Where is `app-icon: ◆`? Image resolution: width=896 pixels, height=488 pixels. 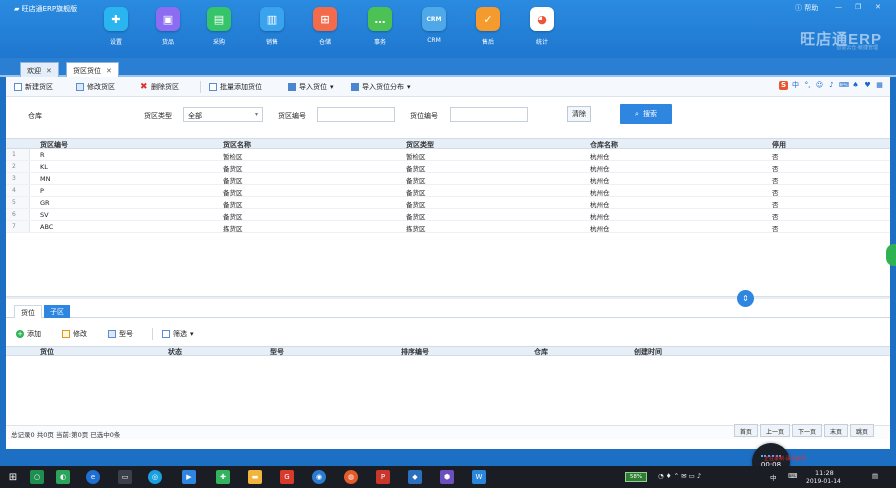 app-icon: ◆ is located at coordinates (415, 477).